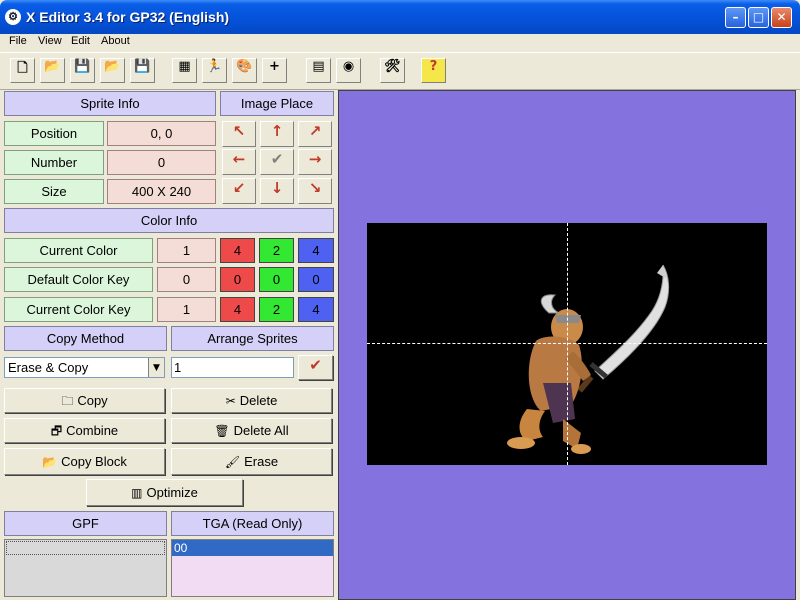  Describe the element at coordinates (277, 162) in the screenshot. I see `center-check-button: ✔` at that location.